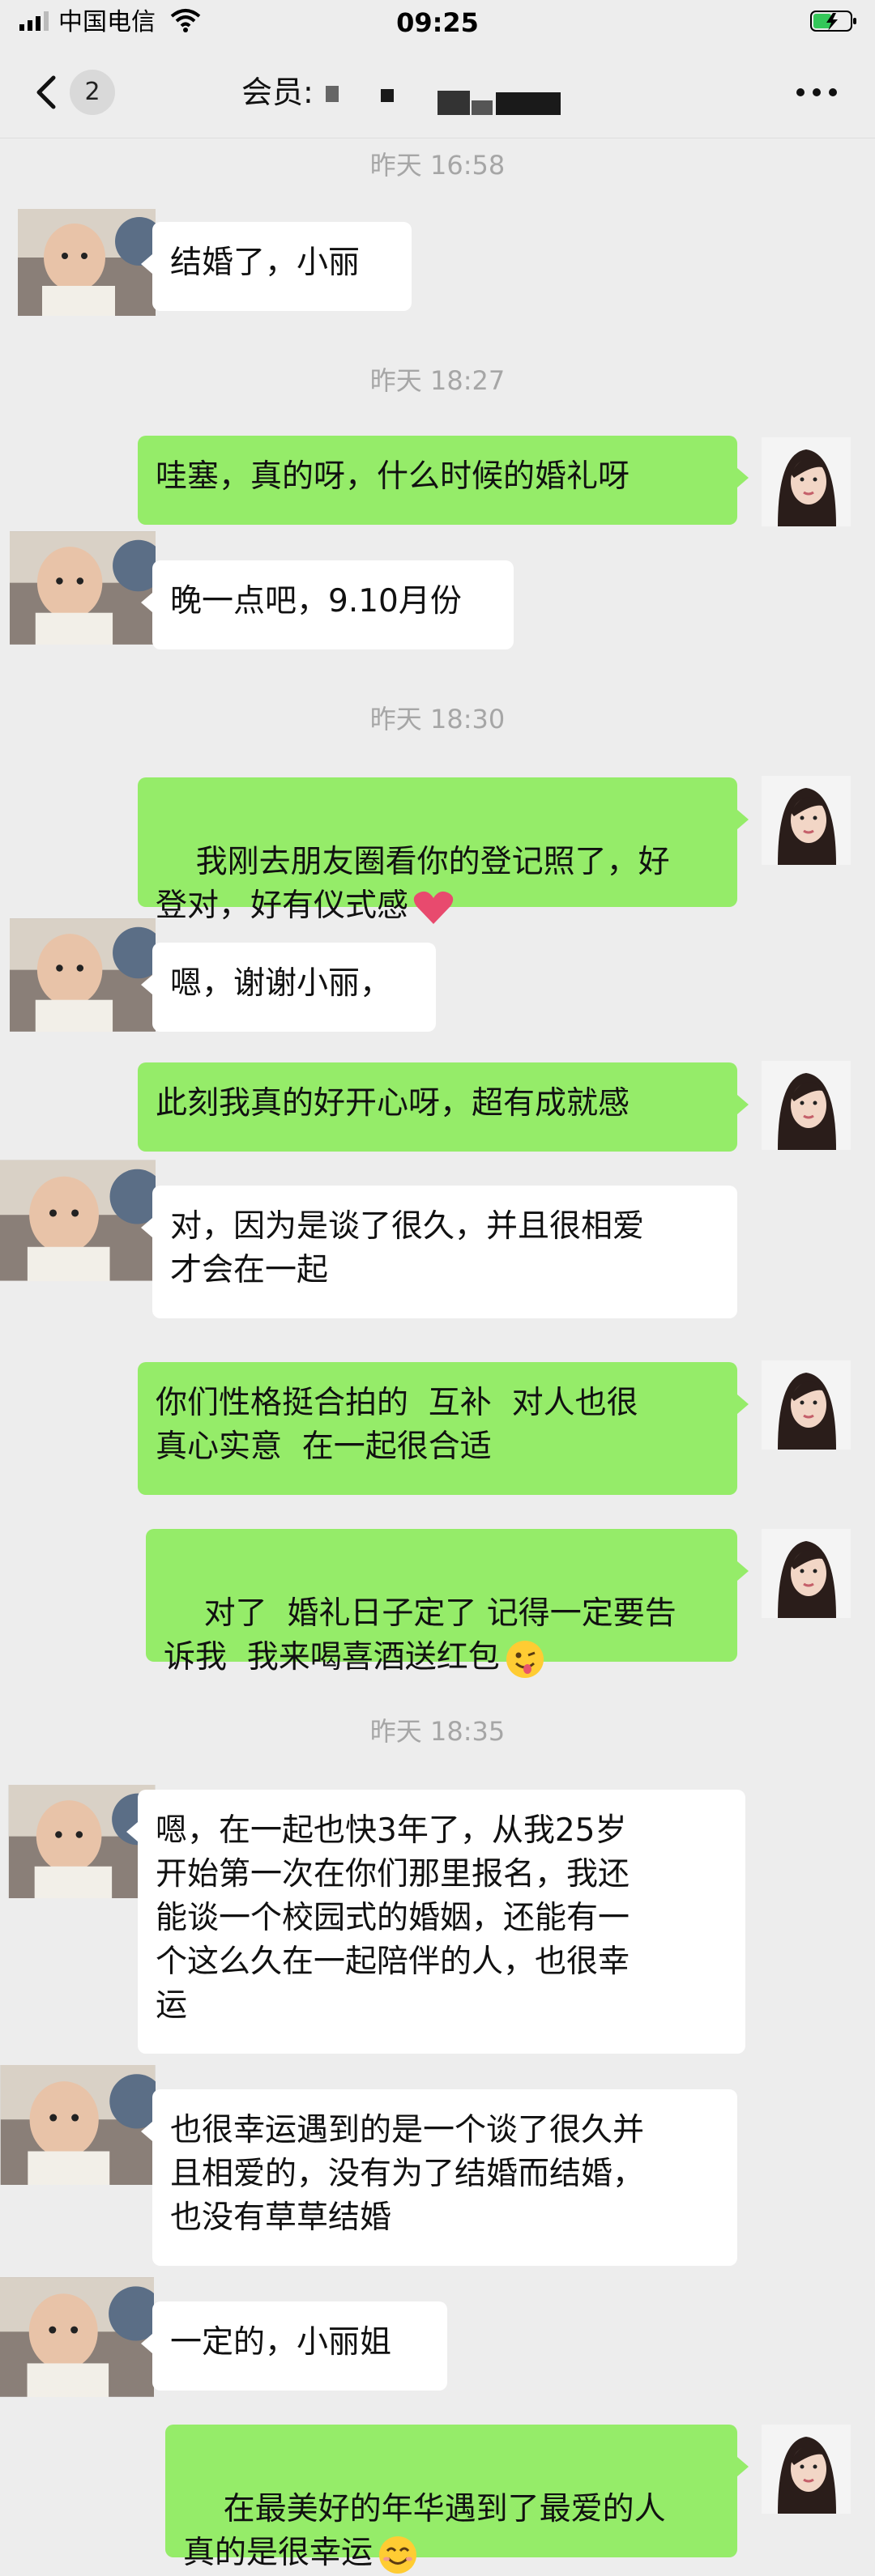  What do you see at coordinates (437, 380) in the screenshot?
I see `timestamp: 昨天 18:27` at bounding box center [437, 380].